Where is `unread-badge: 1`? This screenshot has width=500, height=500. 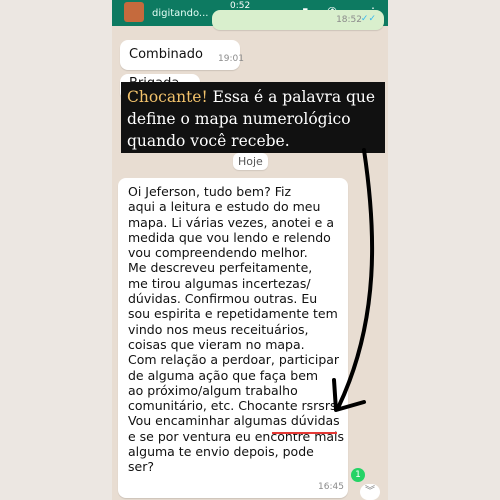 unread-badge: 1 is located at coordinates (358, 475).